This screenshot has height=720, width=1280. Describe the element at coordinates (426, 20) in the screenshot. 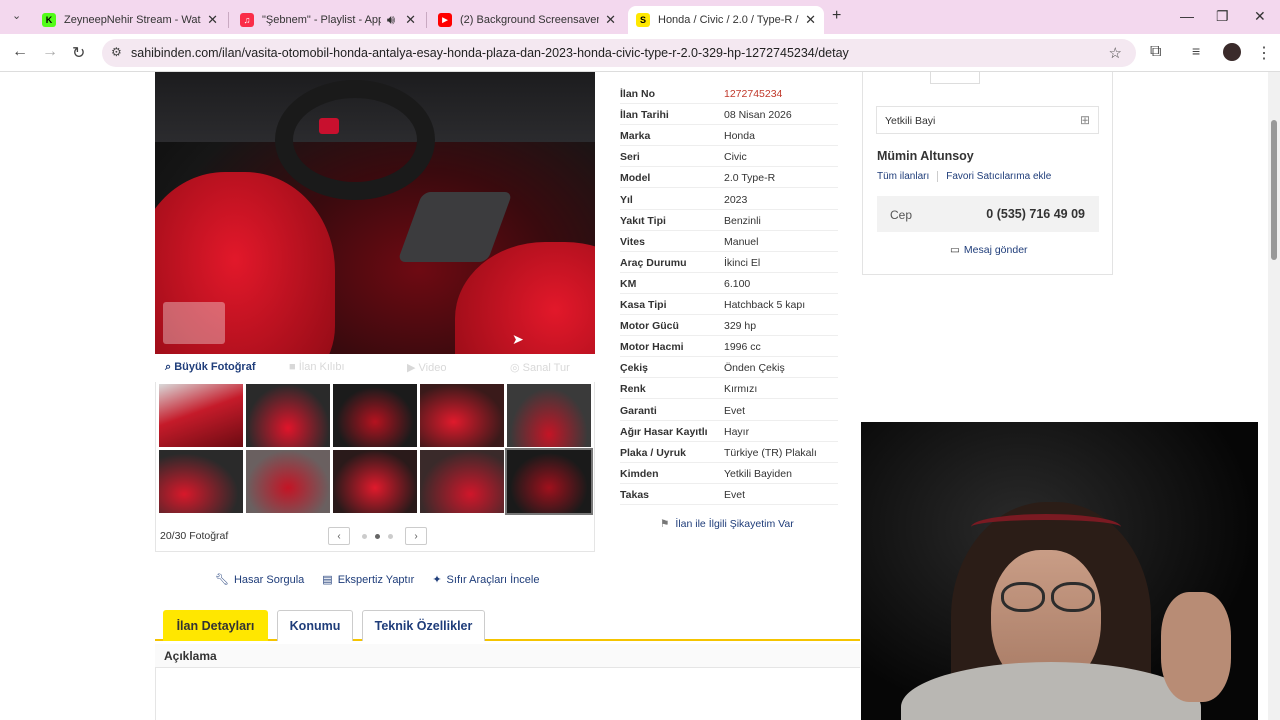

I see `tab-separator` at that location.